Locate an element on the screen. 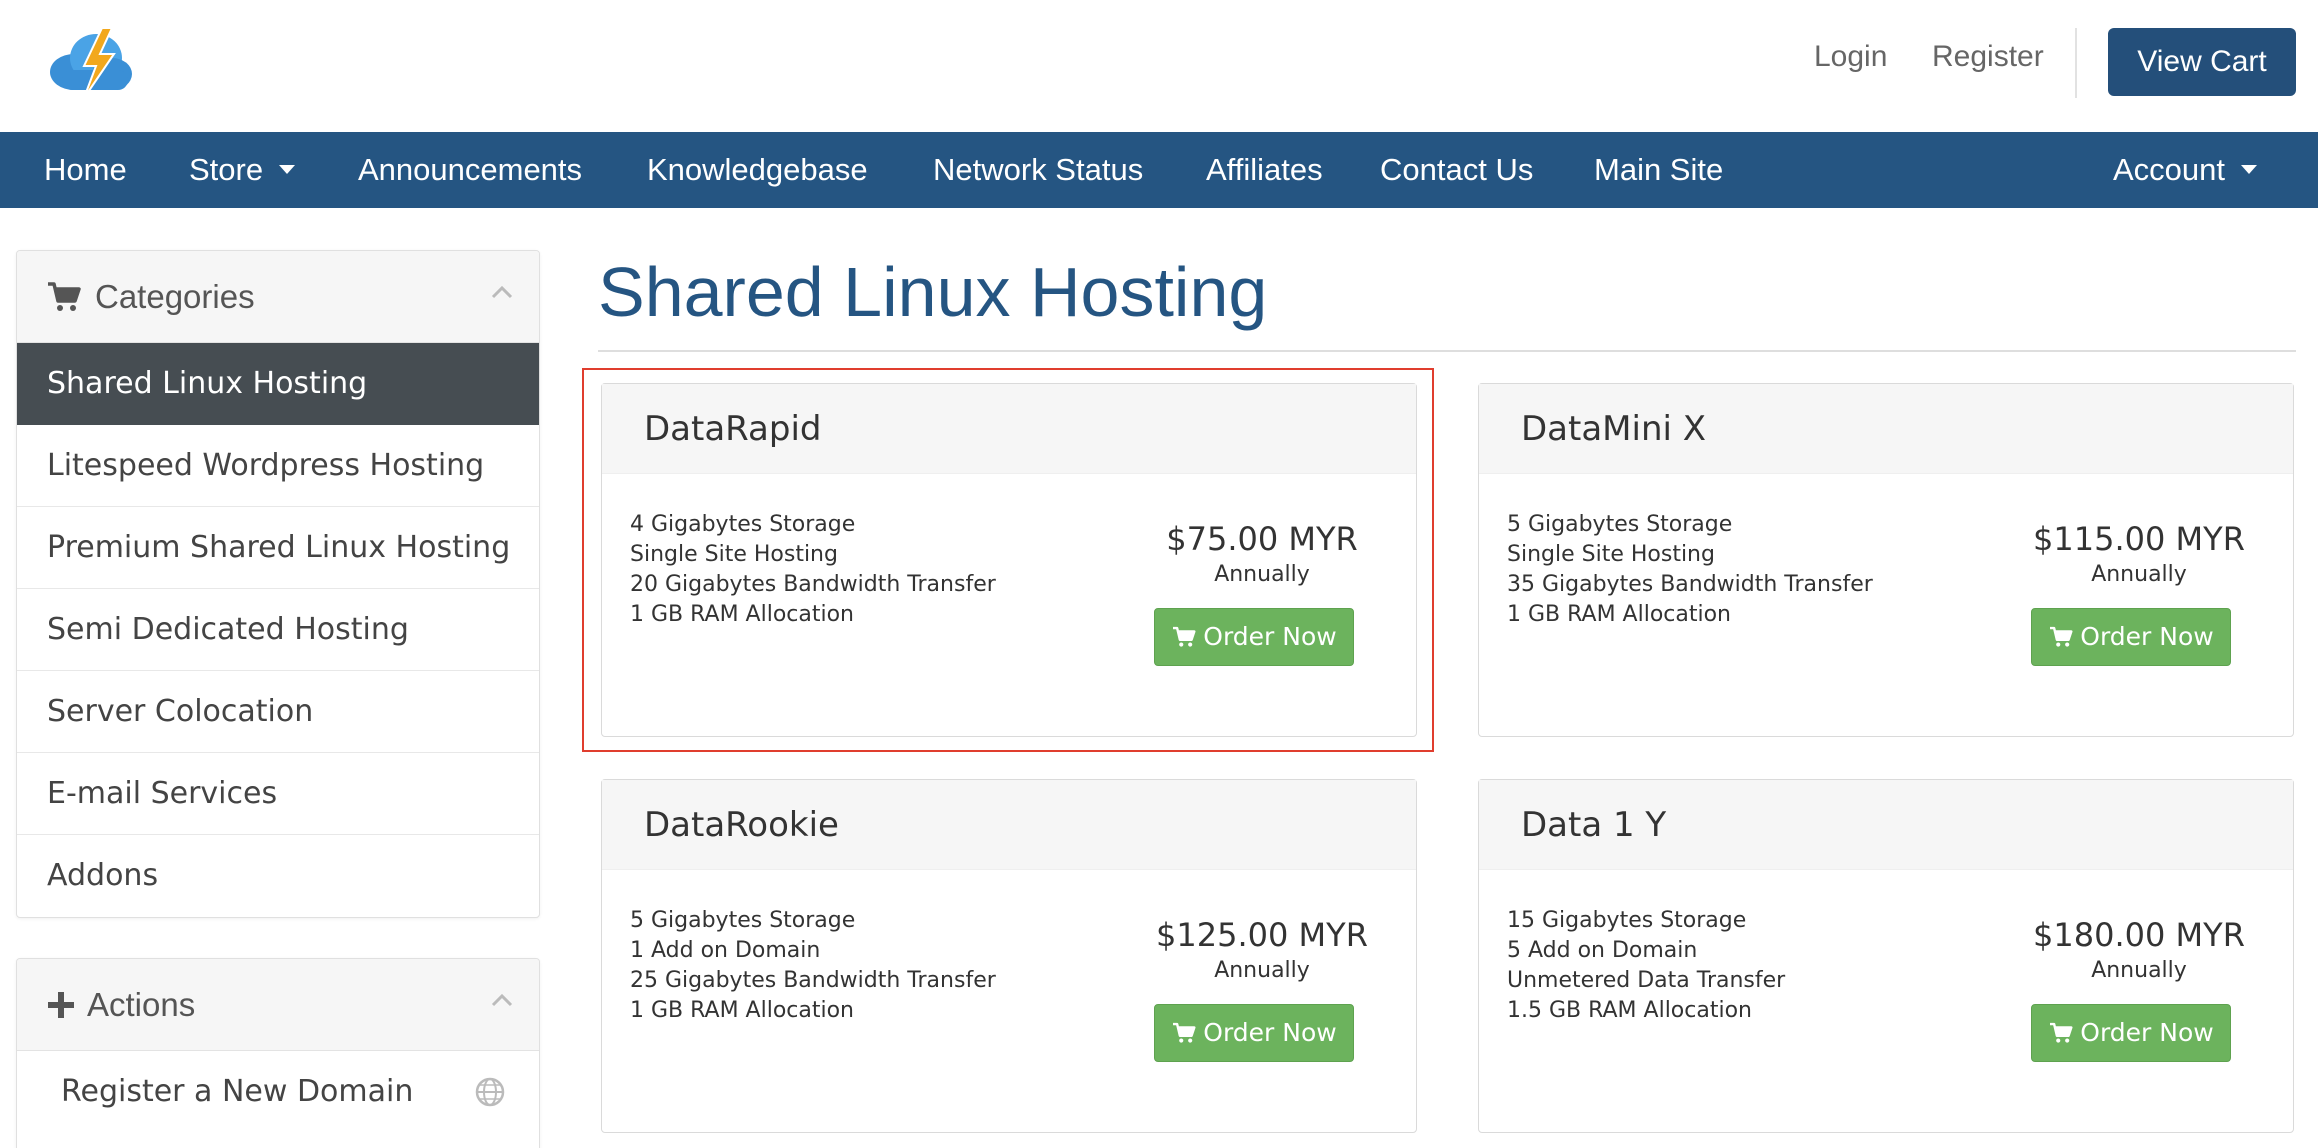  actions-title: Actions is located at coordinates (141, 1004).